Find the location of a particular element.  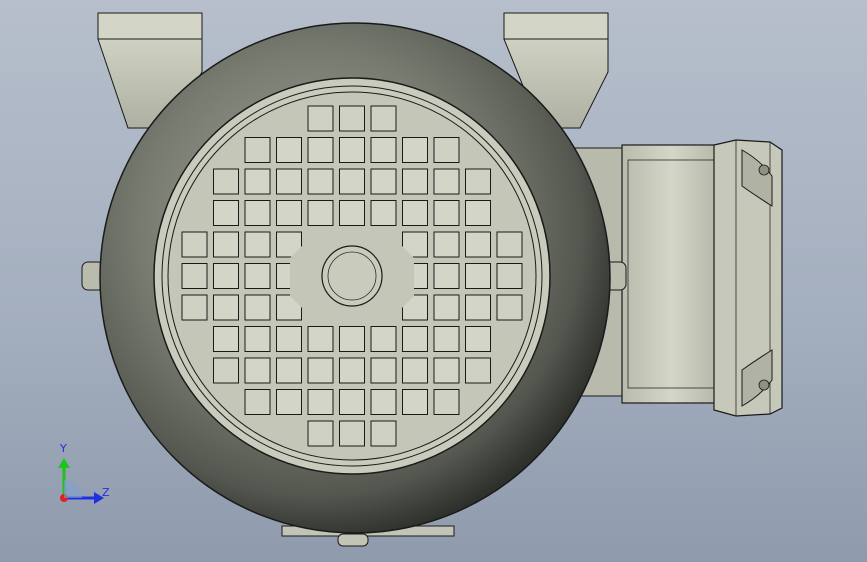

orientation-triad: Y Z is located at coordinates (84, 474).